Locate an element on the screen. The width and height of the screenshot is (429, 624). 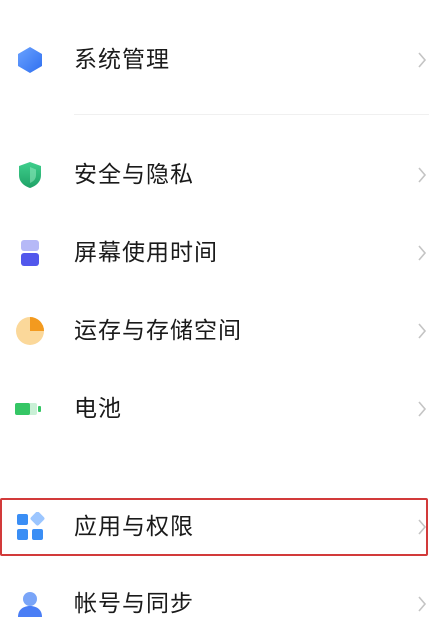
settings-item-screen-time: 屏幕使用时间 is located at coordinates (214, 253).